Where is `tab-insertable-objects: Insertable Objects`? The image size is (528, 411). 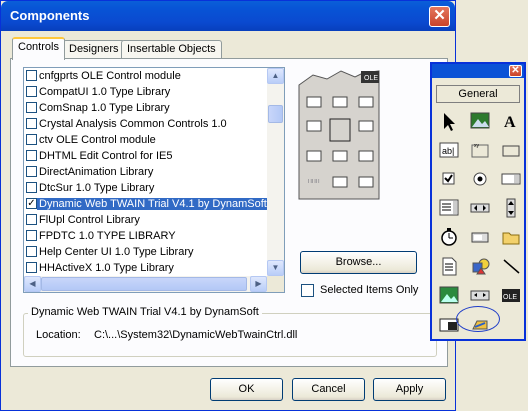
tab-insertable-objects: Insertable Objects is located at coordinates (171, 49).